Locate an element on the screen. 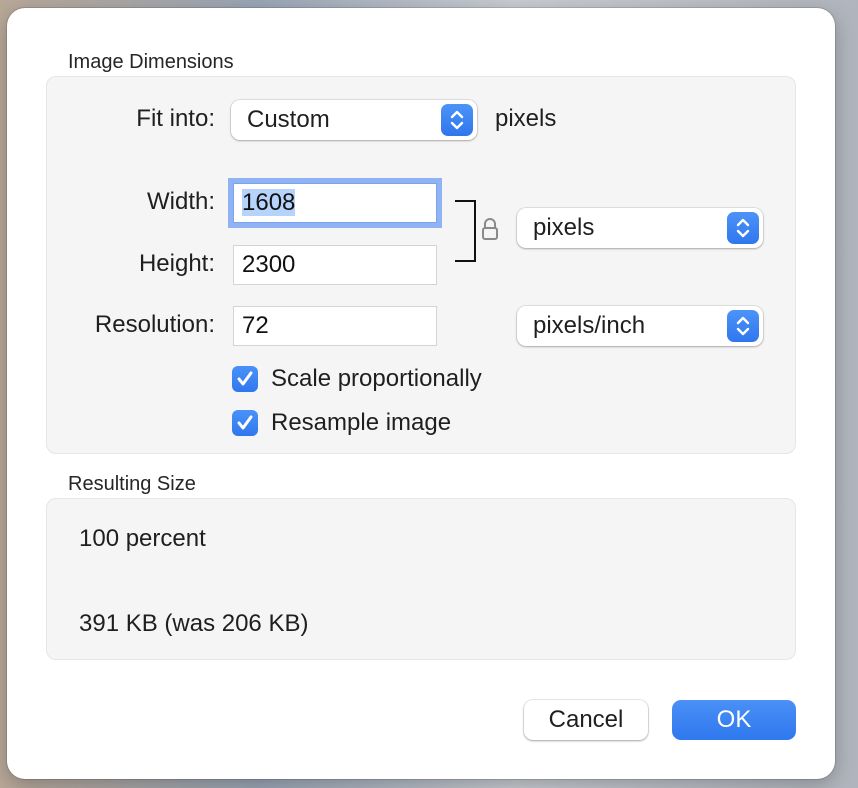  fit-into-label: Fit into: is located at coordinates (175, 118).